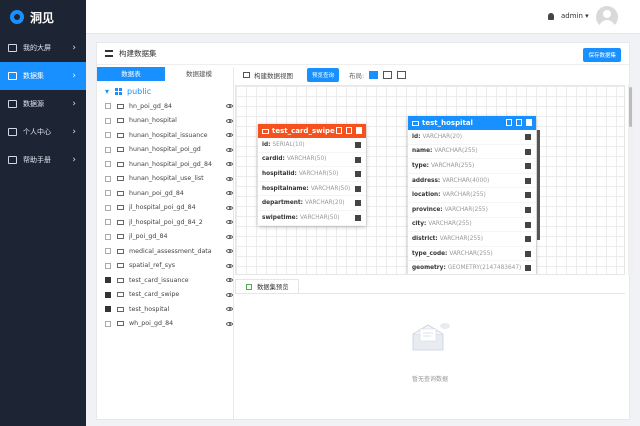 This screenshot has width=640, height=426. Describe the element at coordinates (472, 239) in the screenshot. I see `field-row: district: VARCHAR(255)` at that location.